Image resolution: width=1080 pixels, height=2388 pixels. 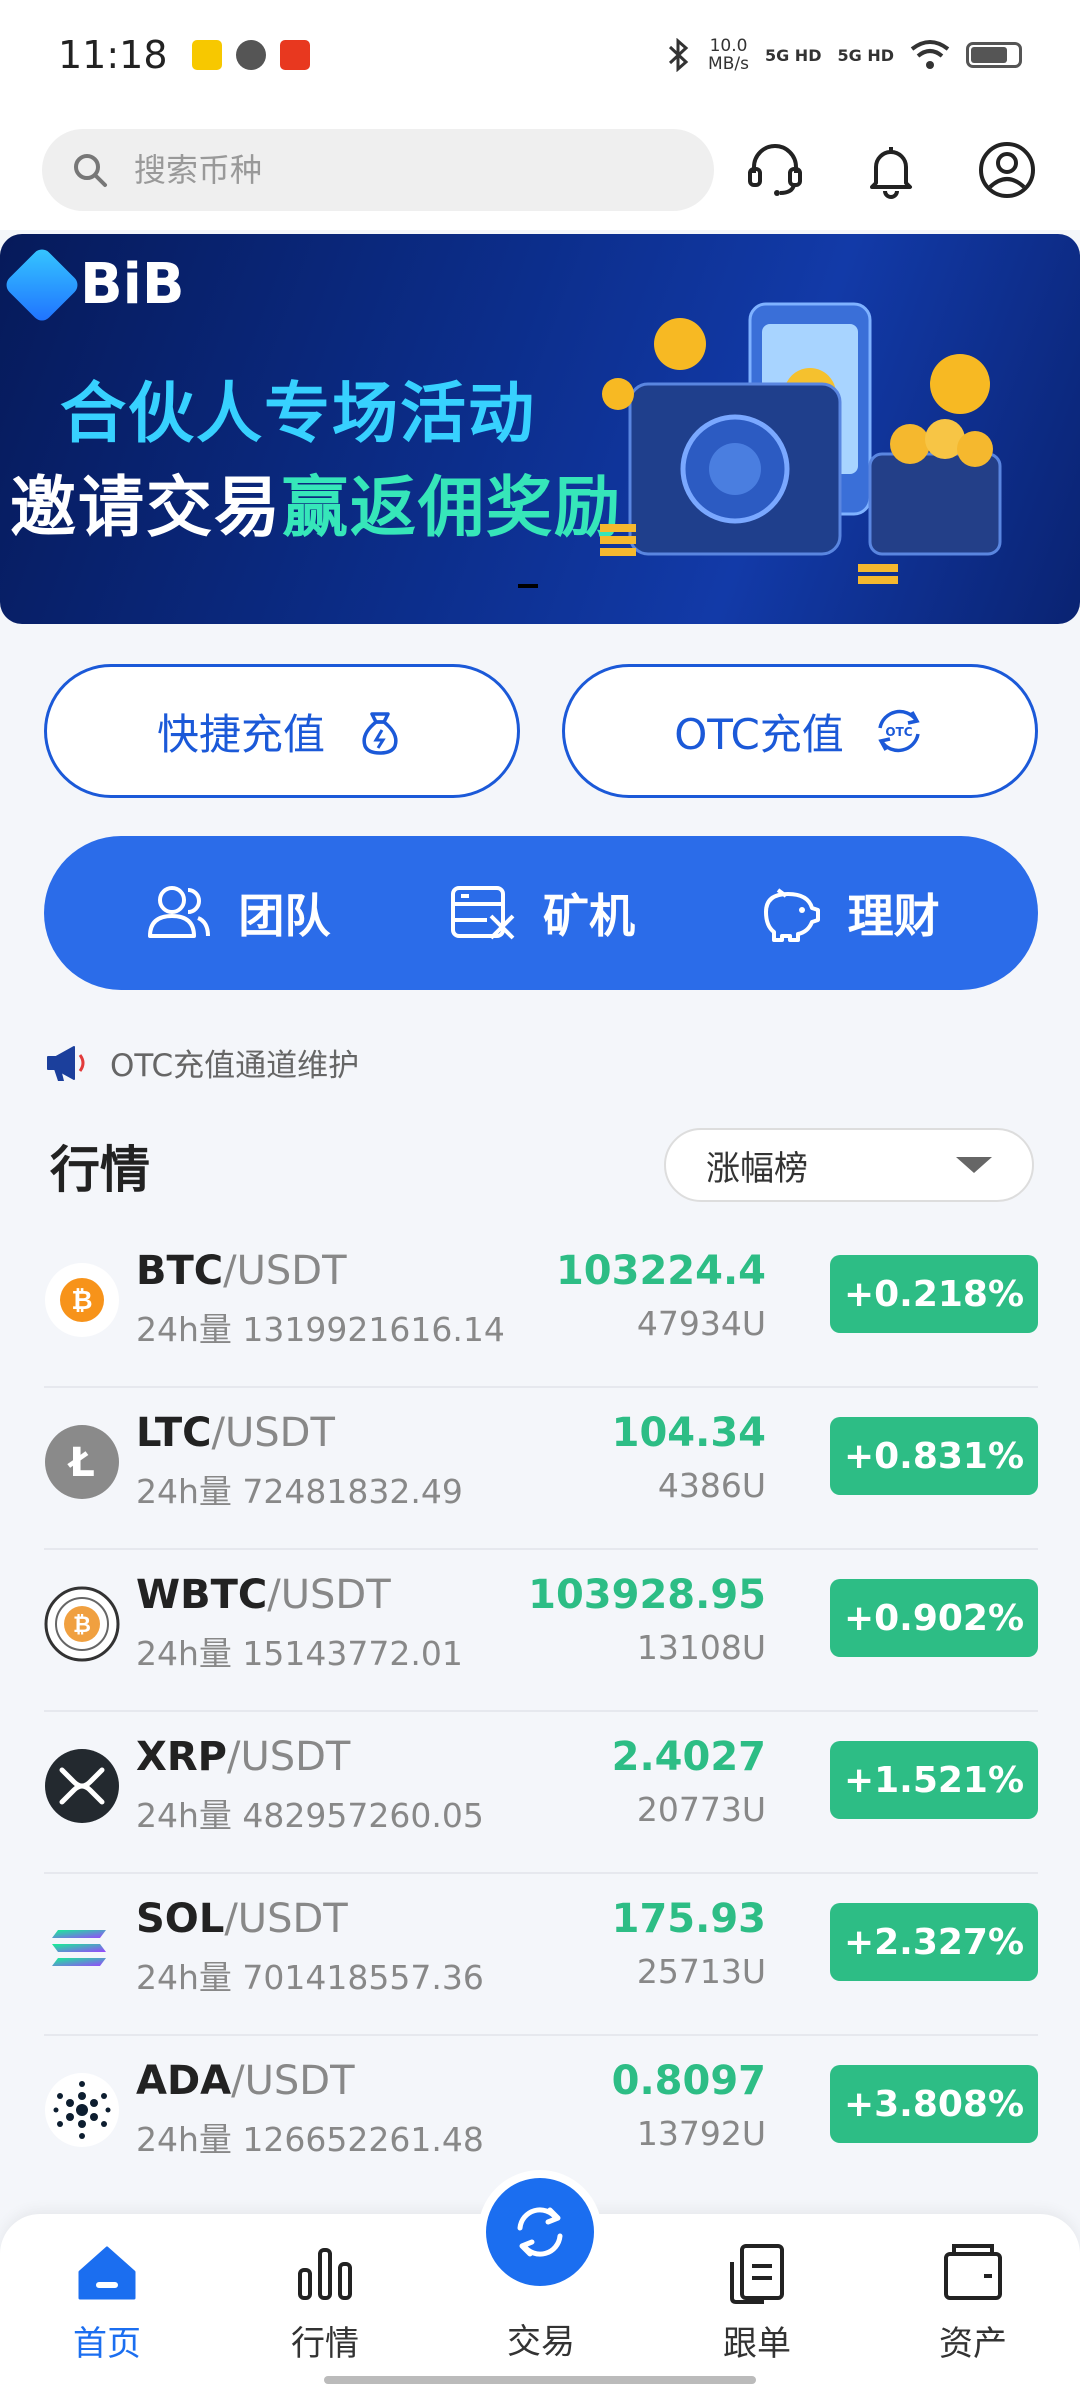 I want to click on ltc-icon: Ł, so click(x=82, y=1462).